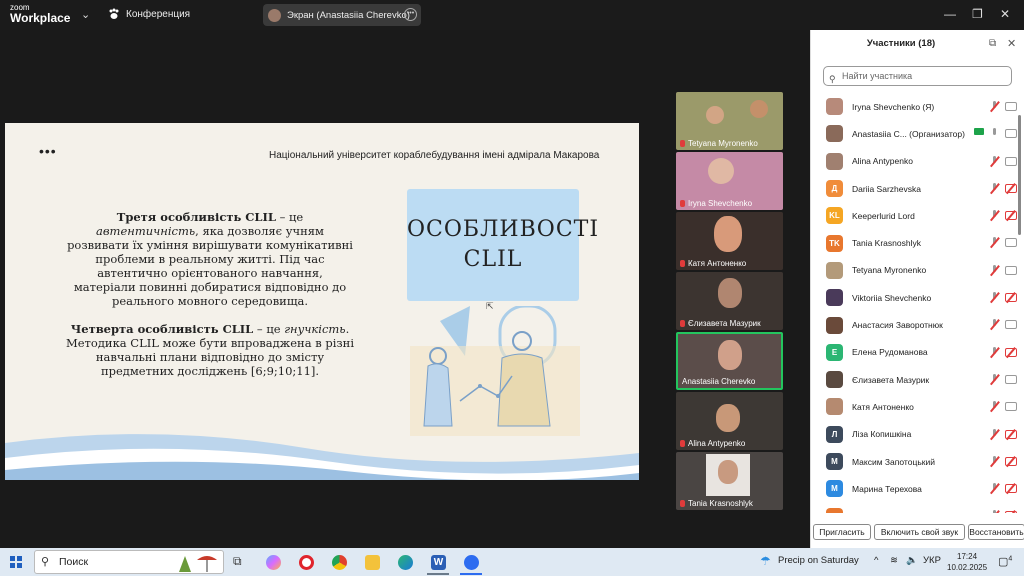 The image size is (1024, 576). What do you see at coordinates (842, 532) in the screenshot?
I see `invite-button: Пригласить` at bounding box center [842, 532].